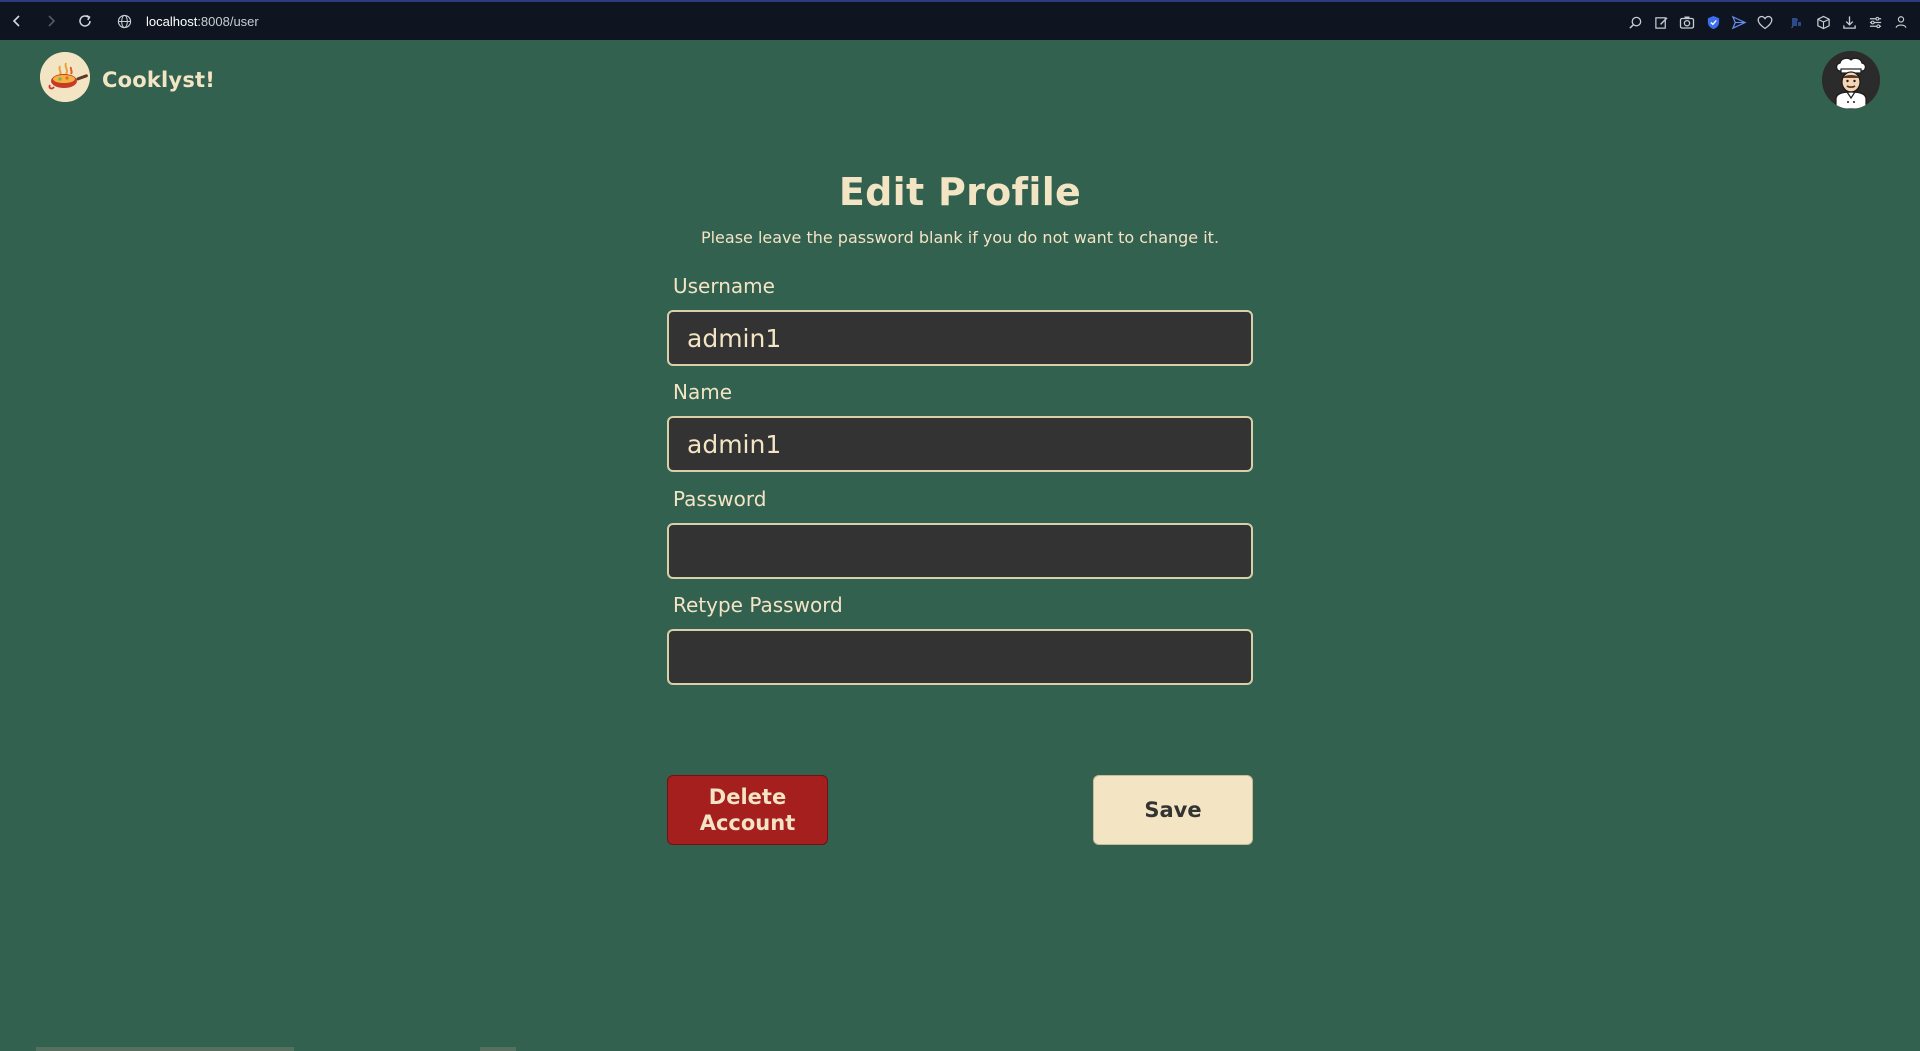  Describe the element at coordinates (1797, 22) in the screenshot. I see `extension-icon: 𝓯` at that location.